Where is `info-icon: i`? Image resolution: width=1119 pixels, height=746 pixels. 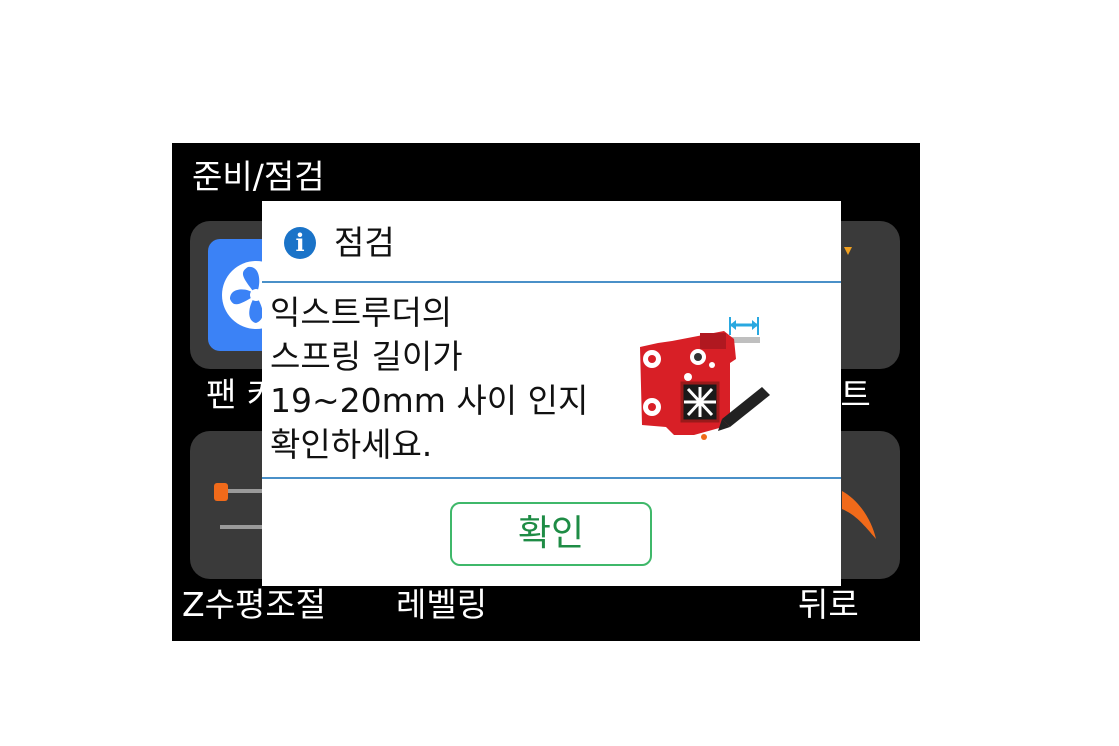
info-icon: i is located at coordinates (300, 243).